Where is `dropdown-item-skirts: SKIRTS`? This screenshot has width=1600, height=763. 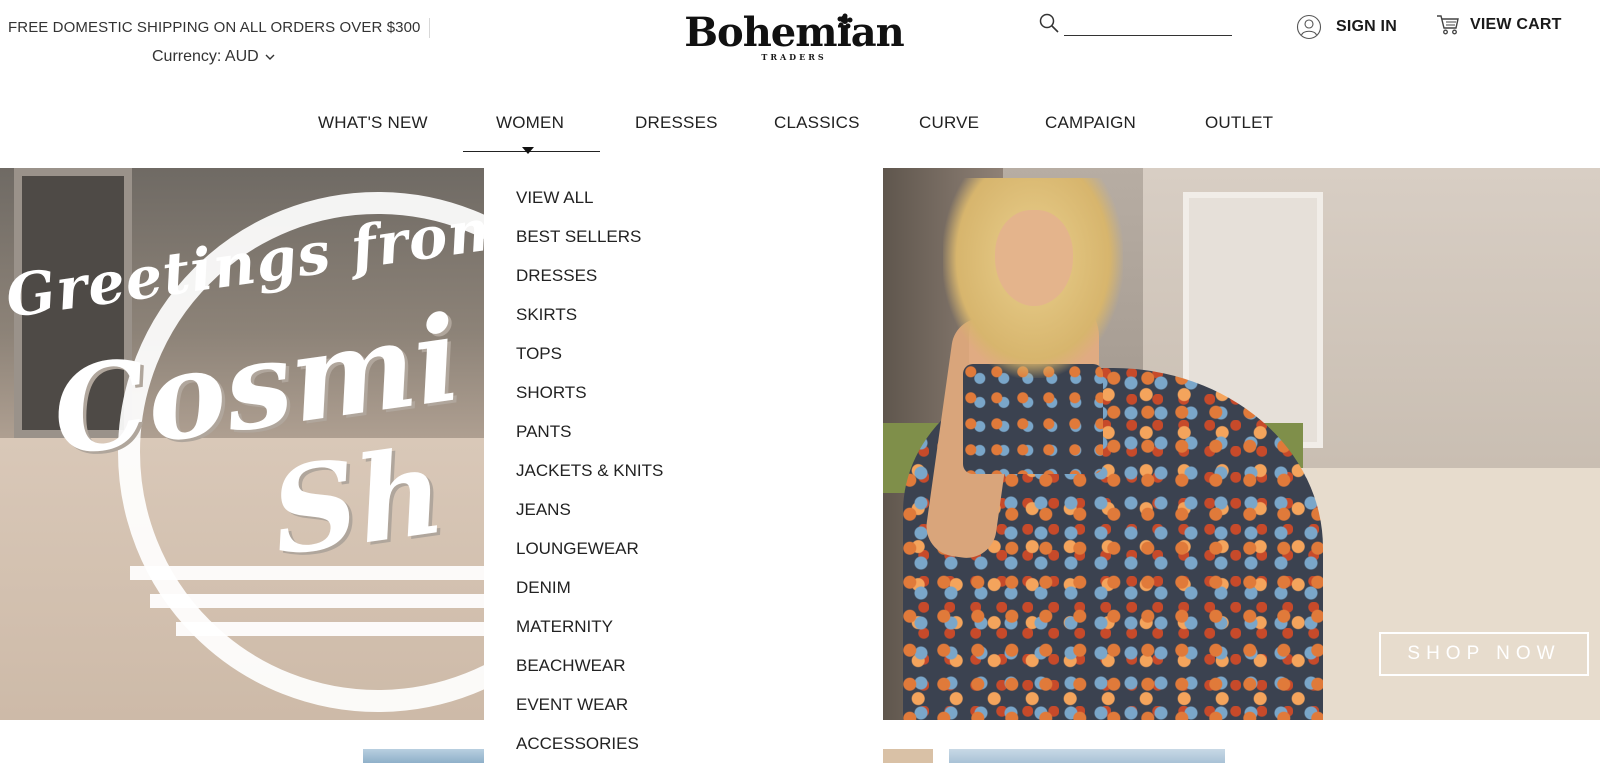 dropdown-item-skirts: SKIRTS is located at coordinates (589, 322).